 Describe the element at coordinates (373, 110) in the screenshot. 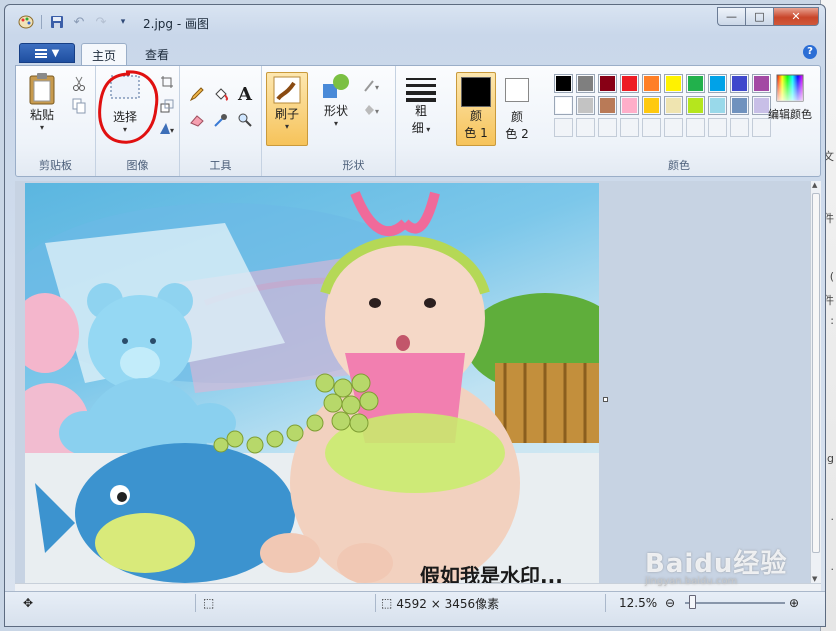

I see `fill-icon: ▾` at that location.